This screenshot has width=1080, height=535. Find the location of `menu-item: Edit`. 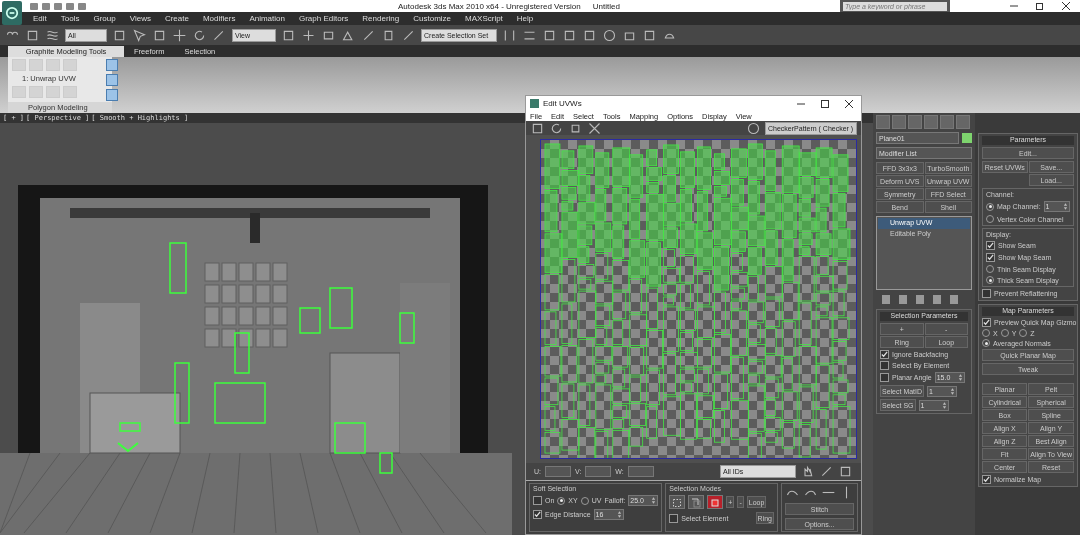

menu-item: Edit is located at coordinates (40, 18).